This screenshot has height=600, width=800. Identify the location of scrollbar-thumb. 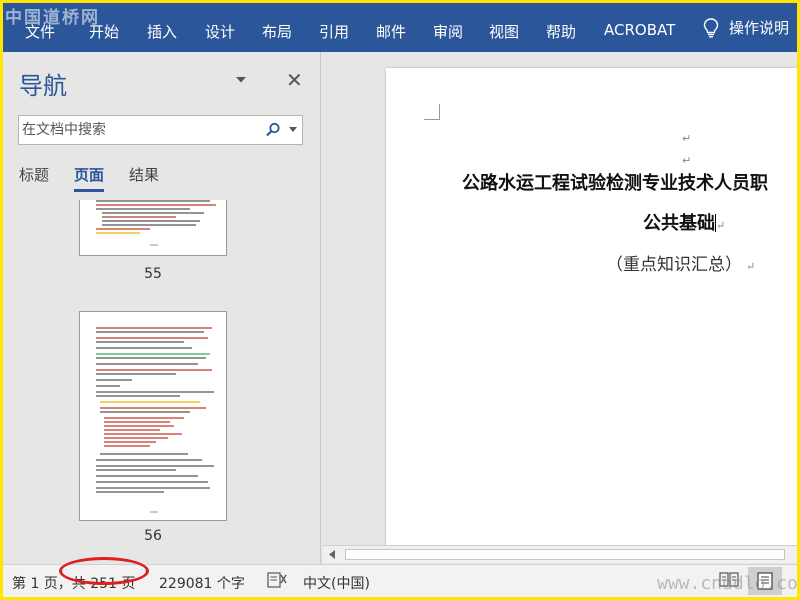
(565, 554).